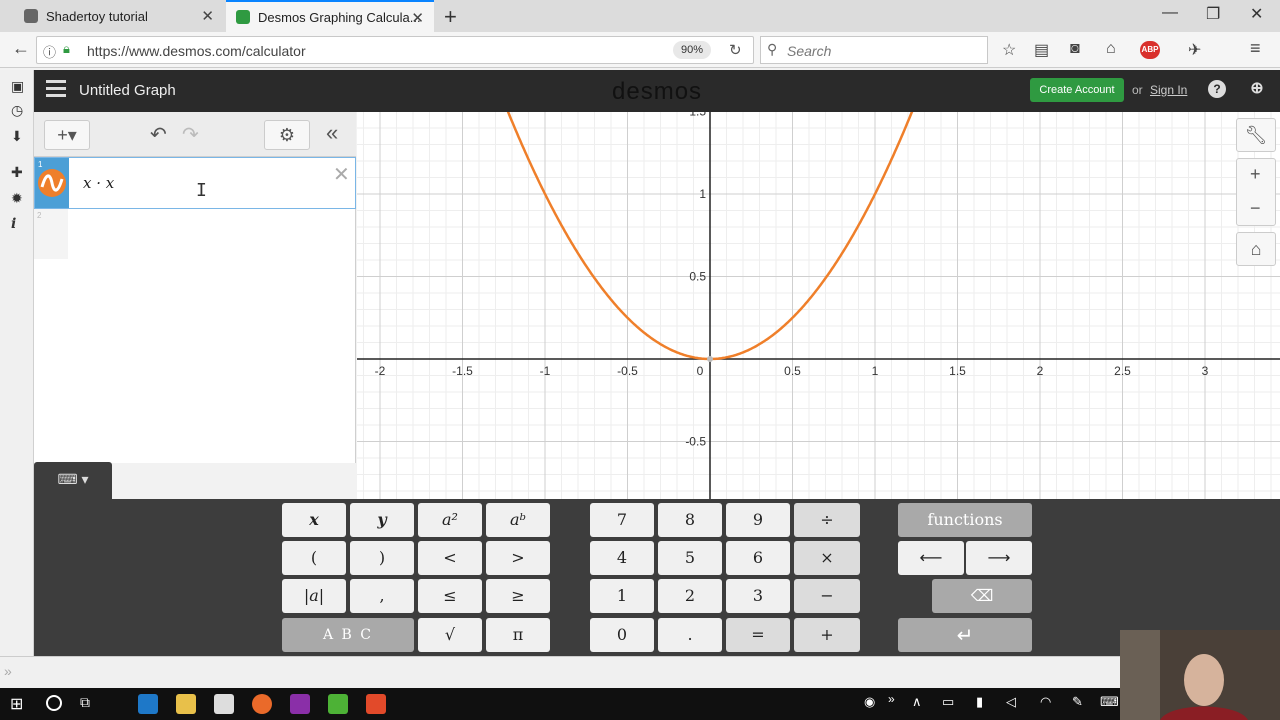 The height and width of the screenshot is (720, 1280). What do you see at coordinates (67, 135) in the screenshot?
I see `add-expression-button: +▾` at bounding box center [67, 135].